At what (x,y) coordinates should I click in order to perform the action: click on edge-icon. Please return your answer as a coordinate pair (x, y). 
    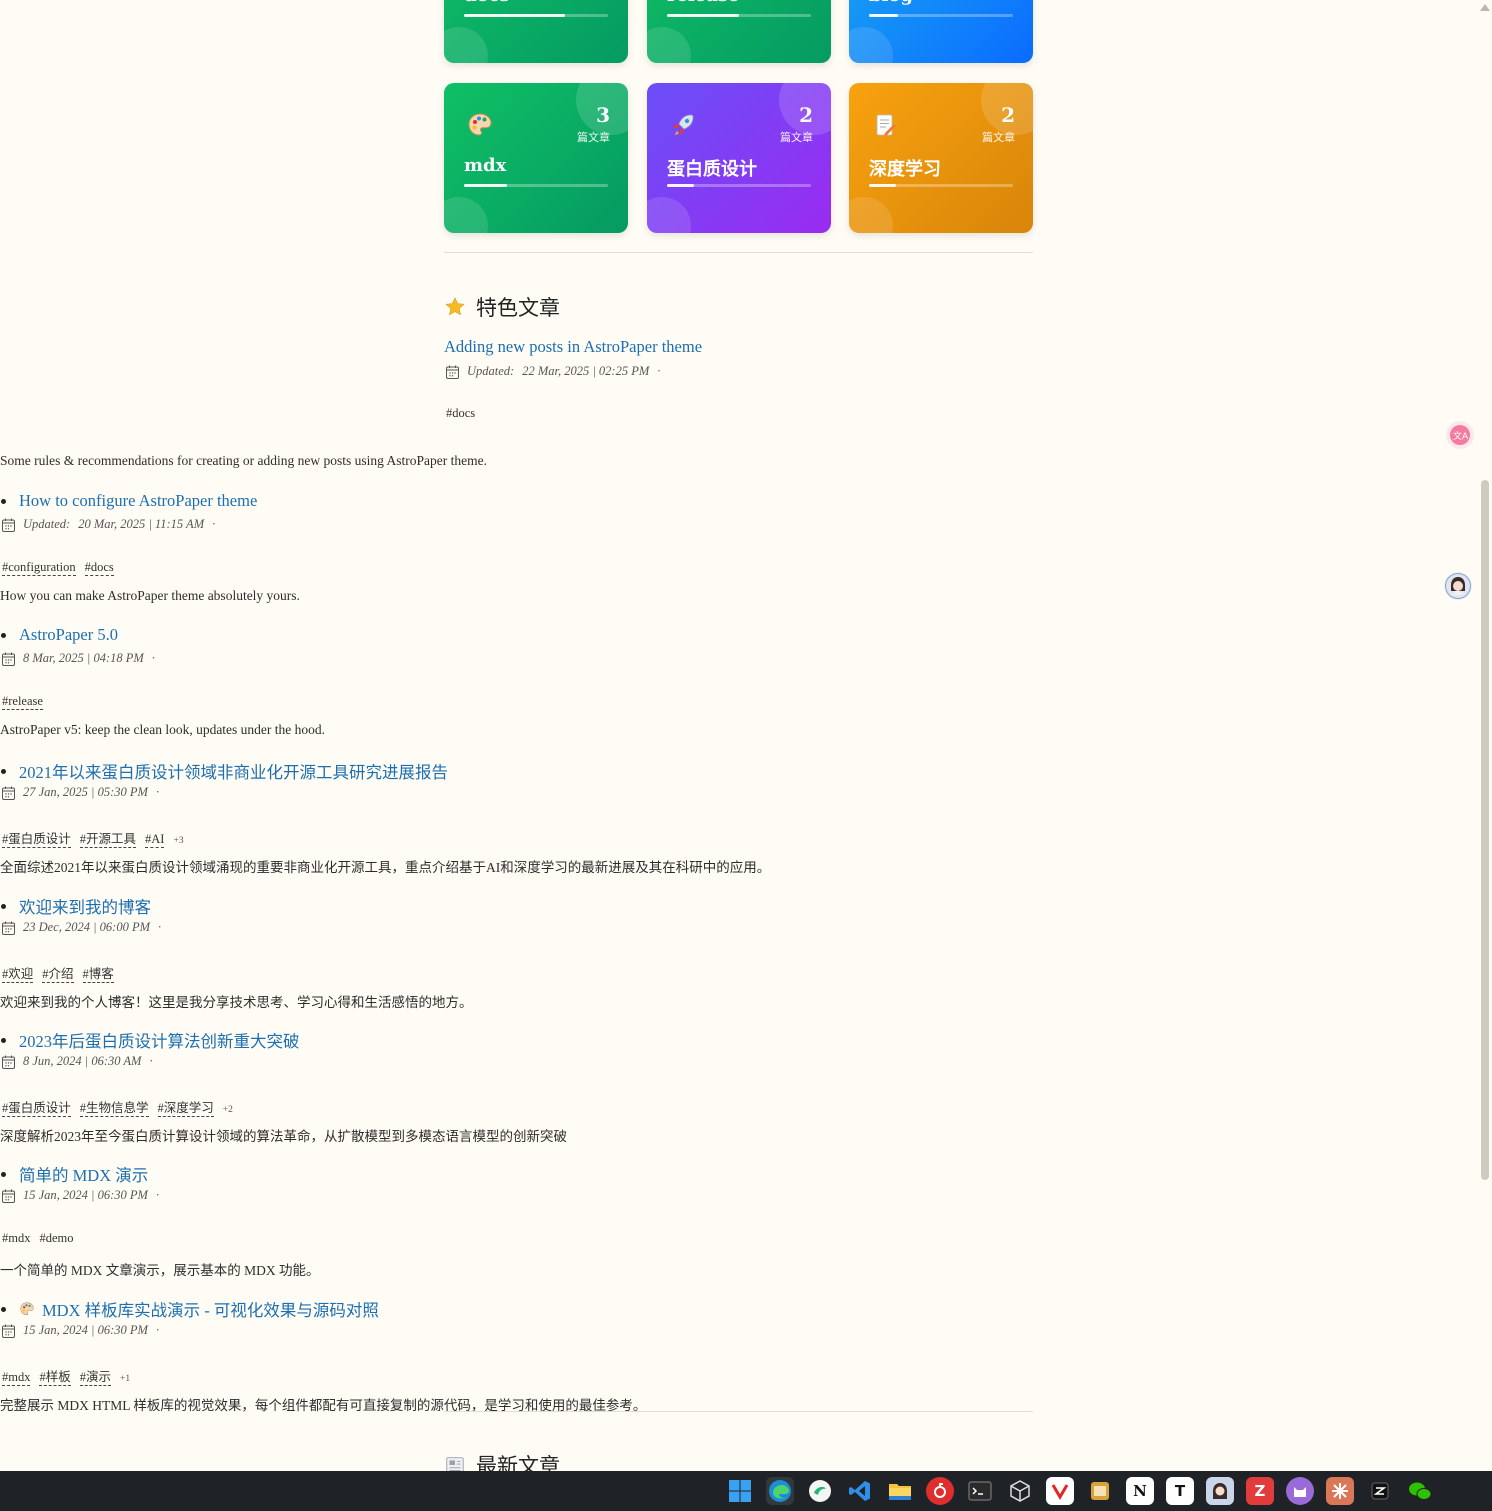
    Looking at the image, I should click on (780, 1491).